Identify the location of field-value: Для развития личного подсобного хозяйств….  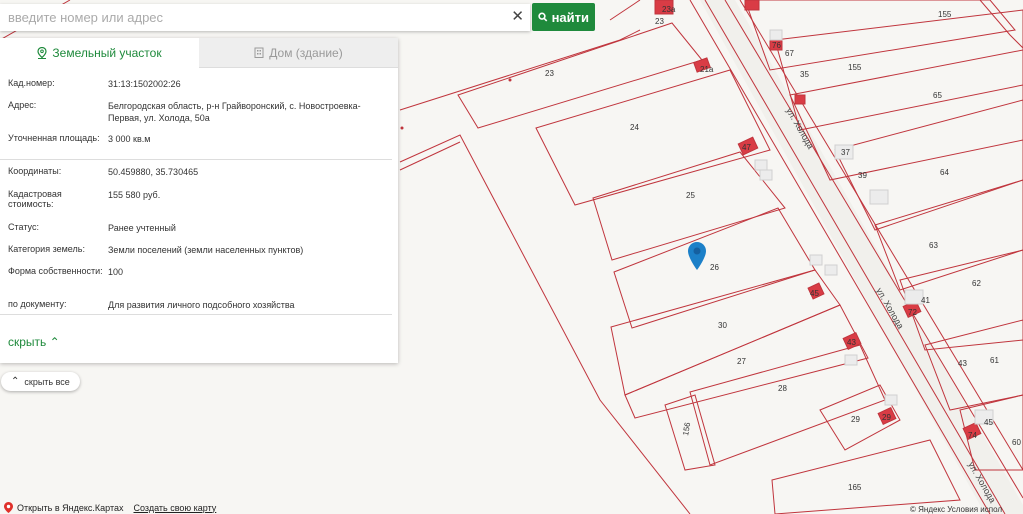
(201, 305).